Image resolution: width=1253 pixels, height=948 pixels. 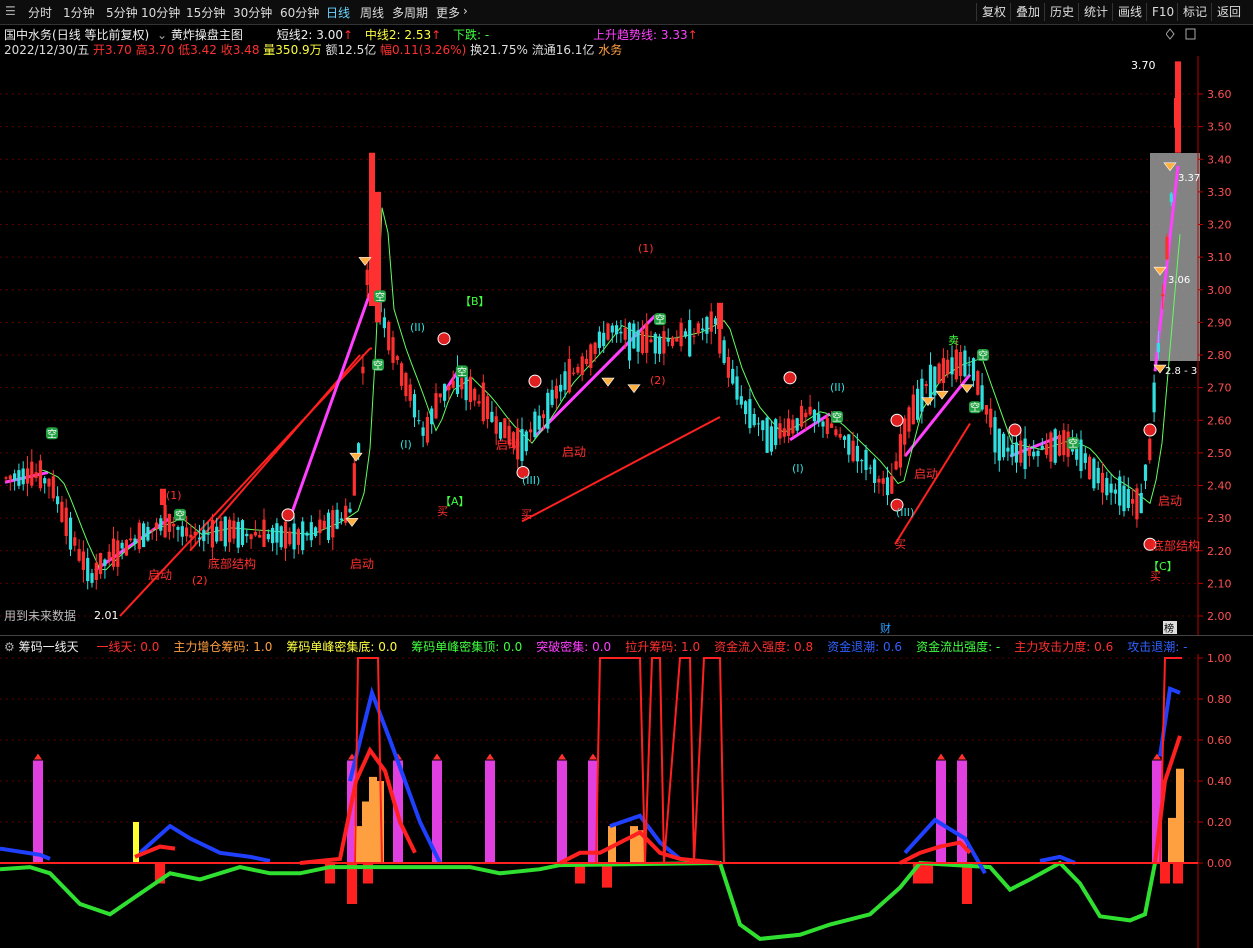 What do you see at coordinates (1219, 159) in the screenshot?
I see `price-tick-label: 3.40` at bounding box center [1219, 159].